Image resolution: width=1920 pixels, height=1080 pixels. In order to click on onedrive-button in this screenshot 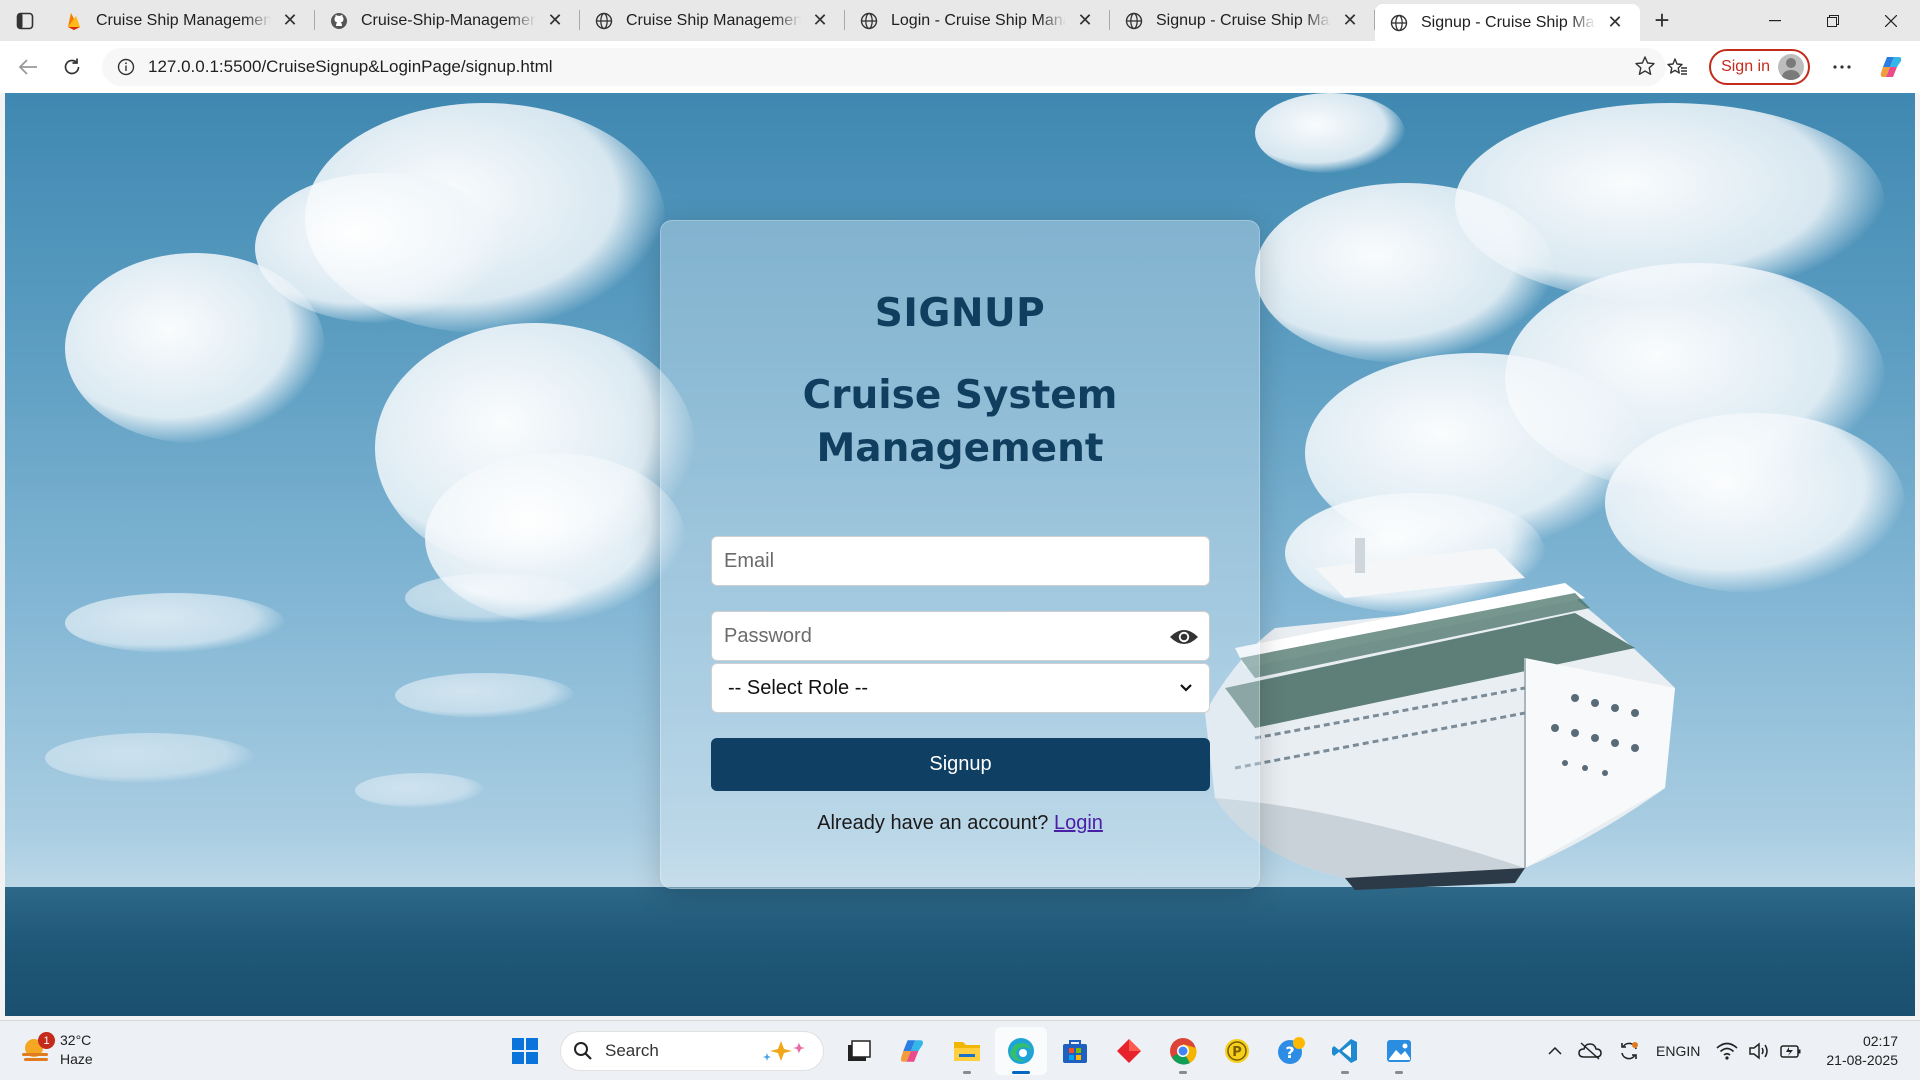, I will do `click(1590, 1051)`.